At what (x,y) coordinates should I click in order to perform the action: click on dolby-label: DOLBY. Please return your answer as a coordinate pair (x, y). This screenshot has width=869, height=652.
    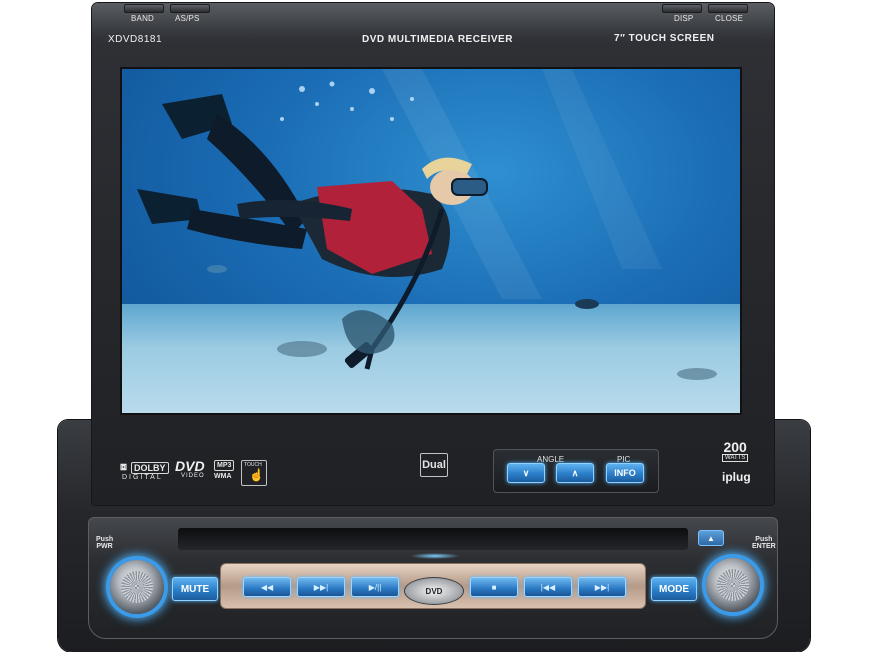
    Looking at the image, I should click on (150, 467).